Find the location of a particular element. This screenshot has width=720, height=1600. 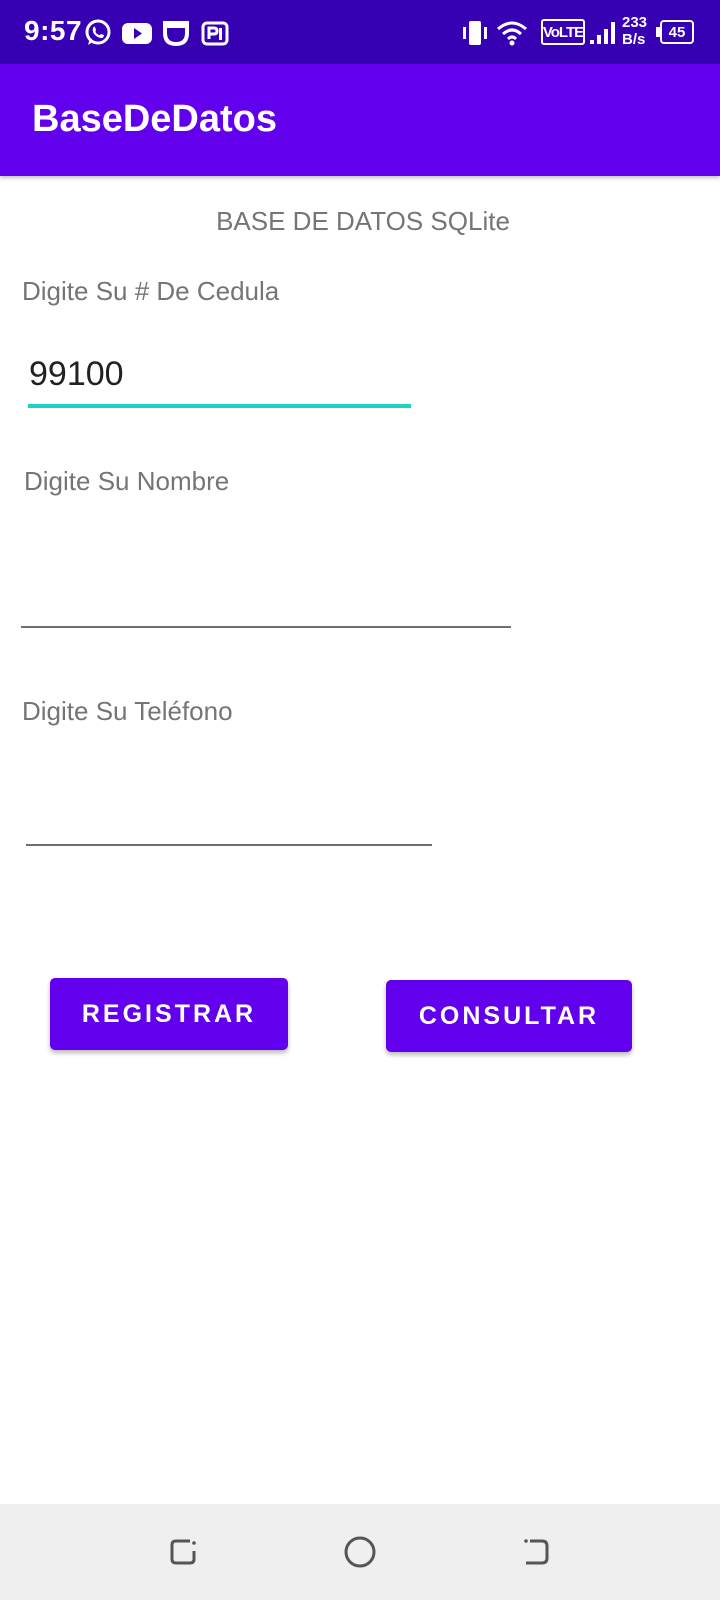

vibrate-icon is located at coordinates (475, 33).